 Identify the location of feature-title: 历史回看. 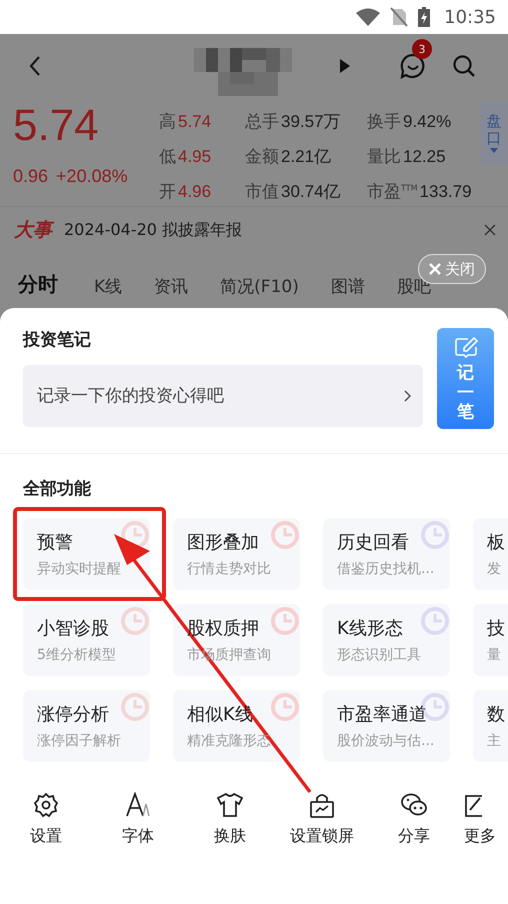
(373, 542).